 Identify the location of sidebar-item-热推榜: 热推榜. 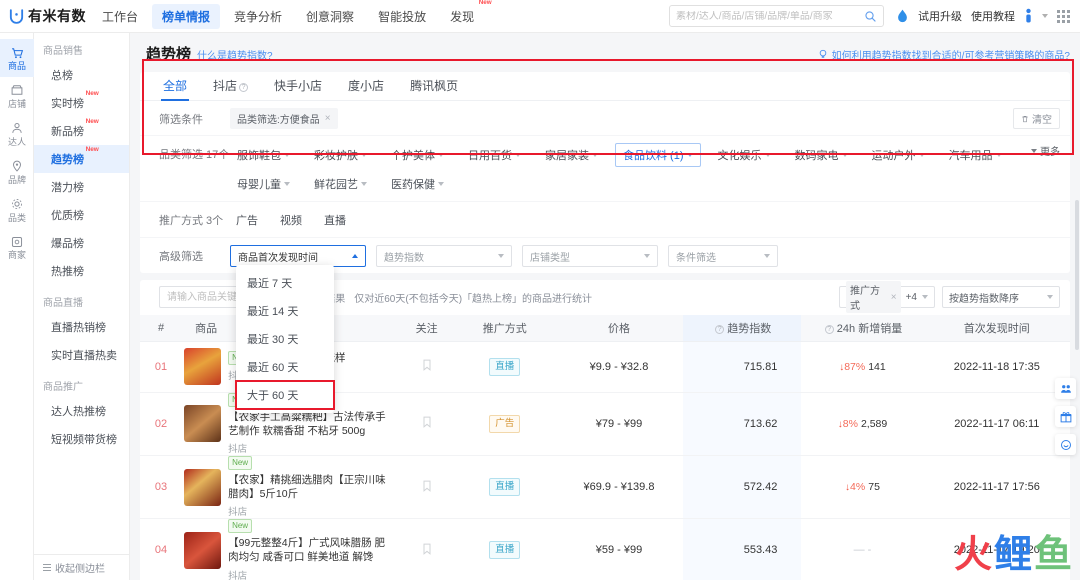
(81, 271).